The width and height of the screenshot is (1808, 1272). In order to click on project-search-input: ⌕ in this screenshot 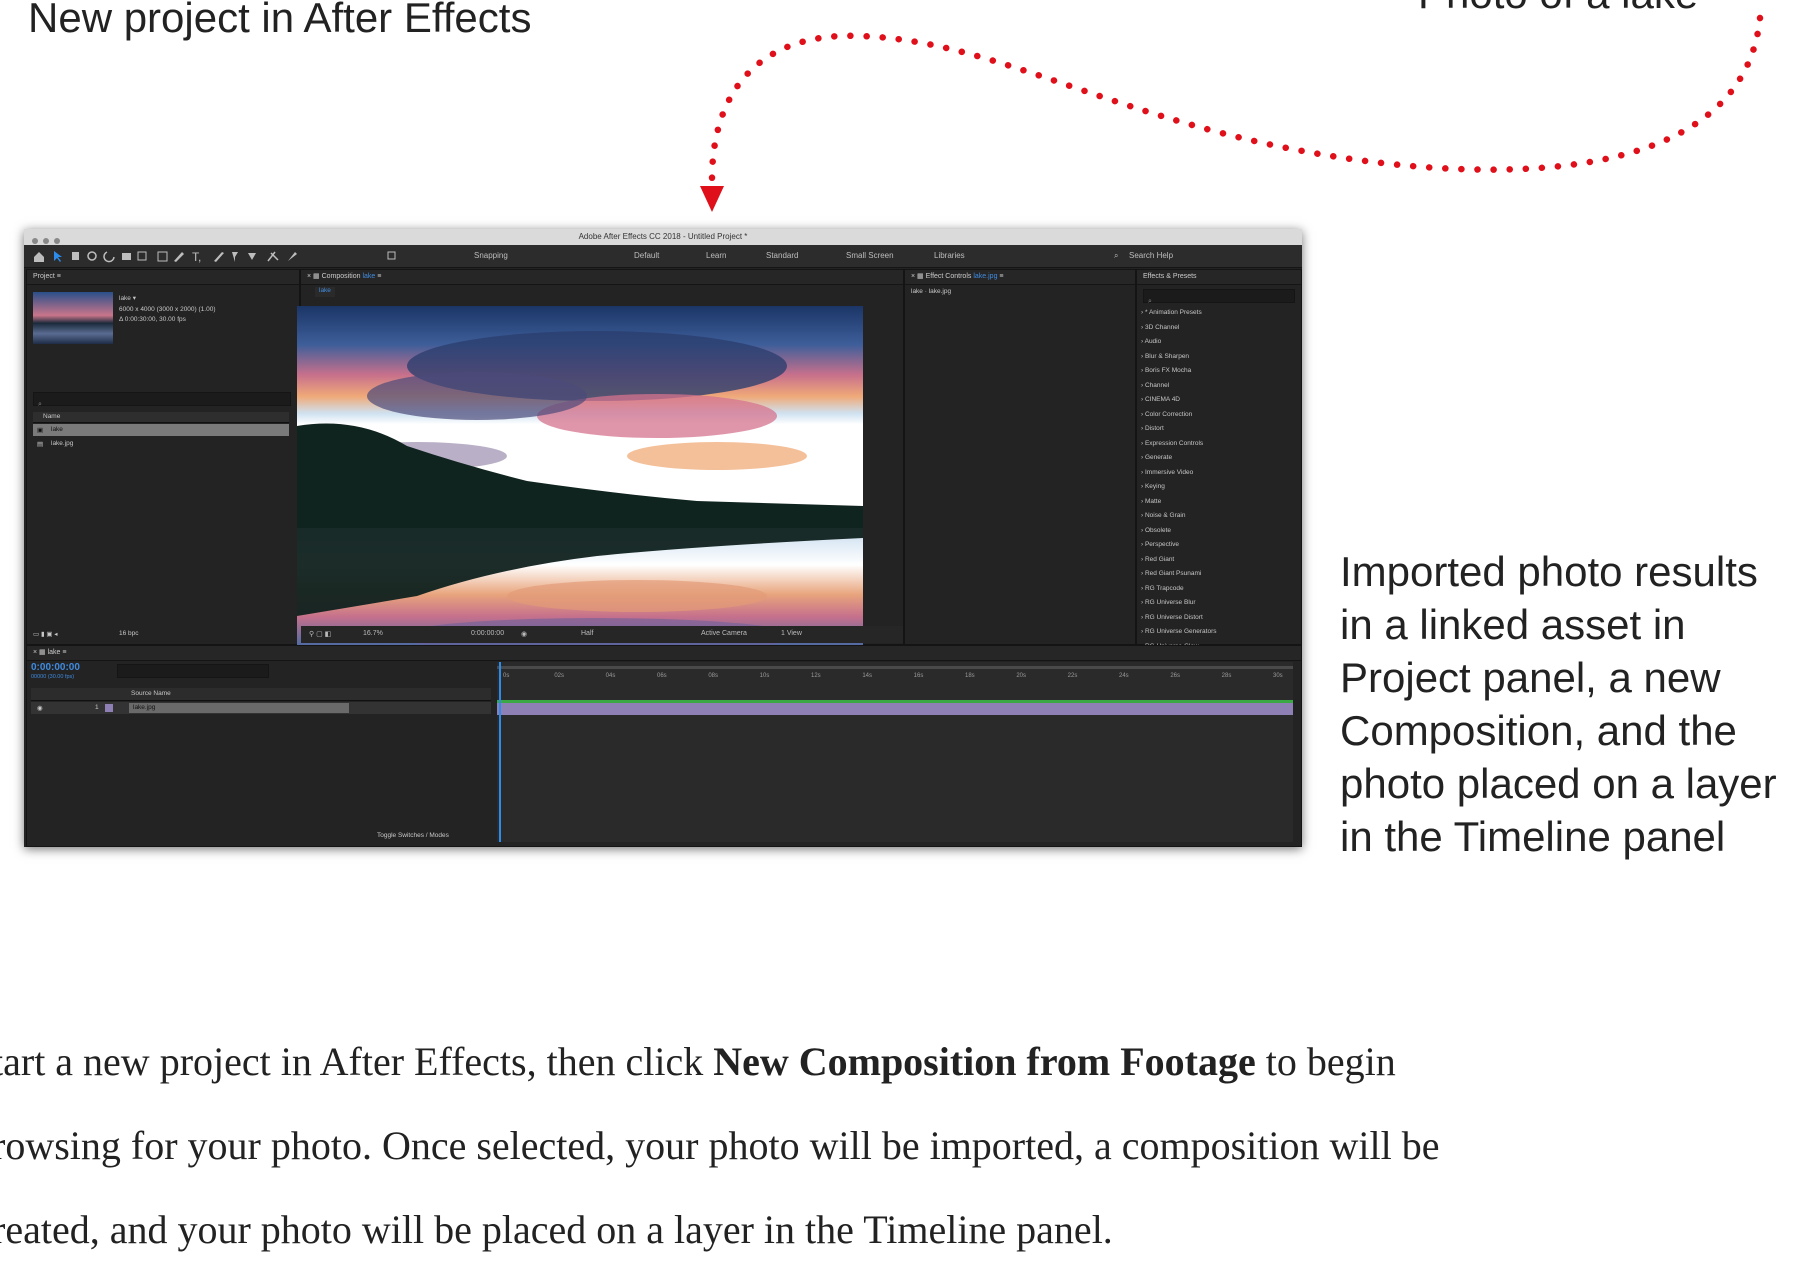, I will do `click(162, 400)`.